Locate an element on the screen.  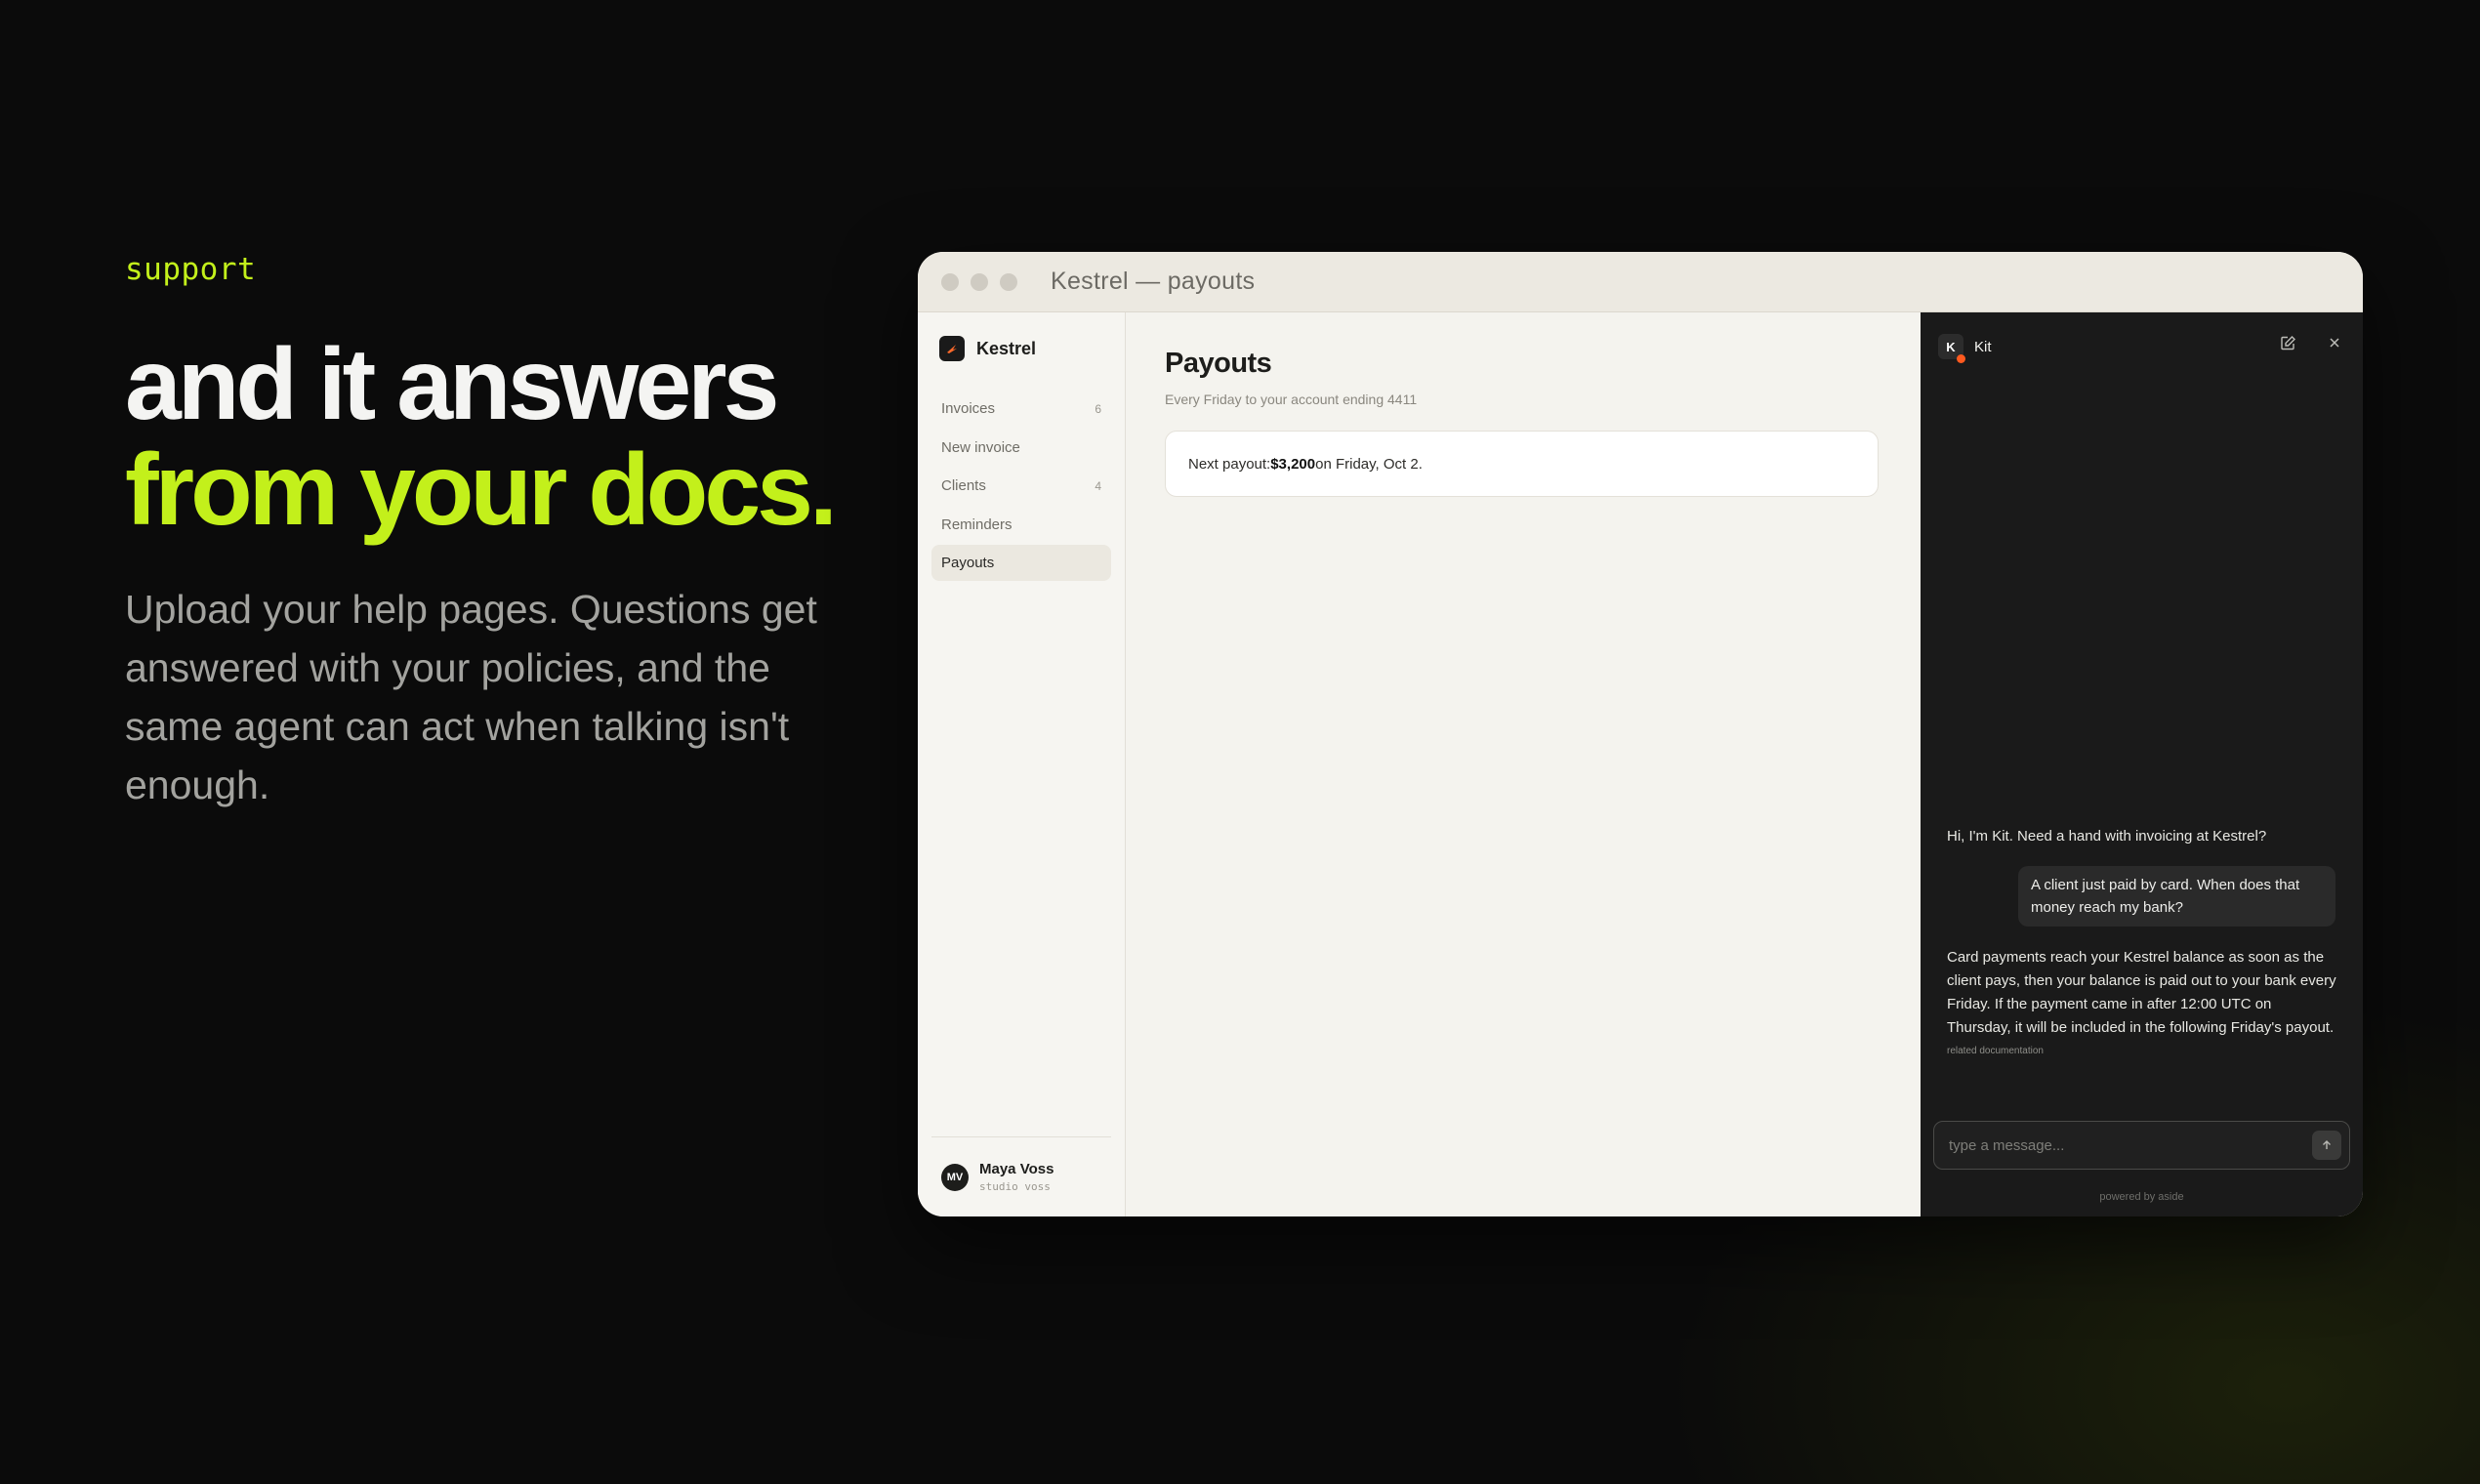
window-title: Kestrel — payouts is located at coordinates (1153, 282).